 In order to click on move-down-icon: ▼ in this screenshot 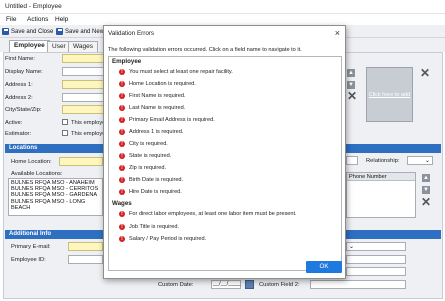, I will do `click(351, 85)`.